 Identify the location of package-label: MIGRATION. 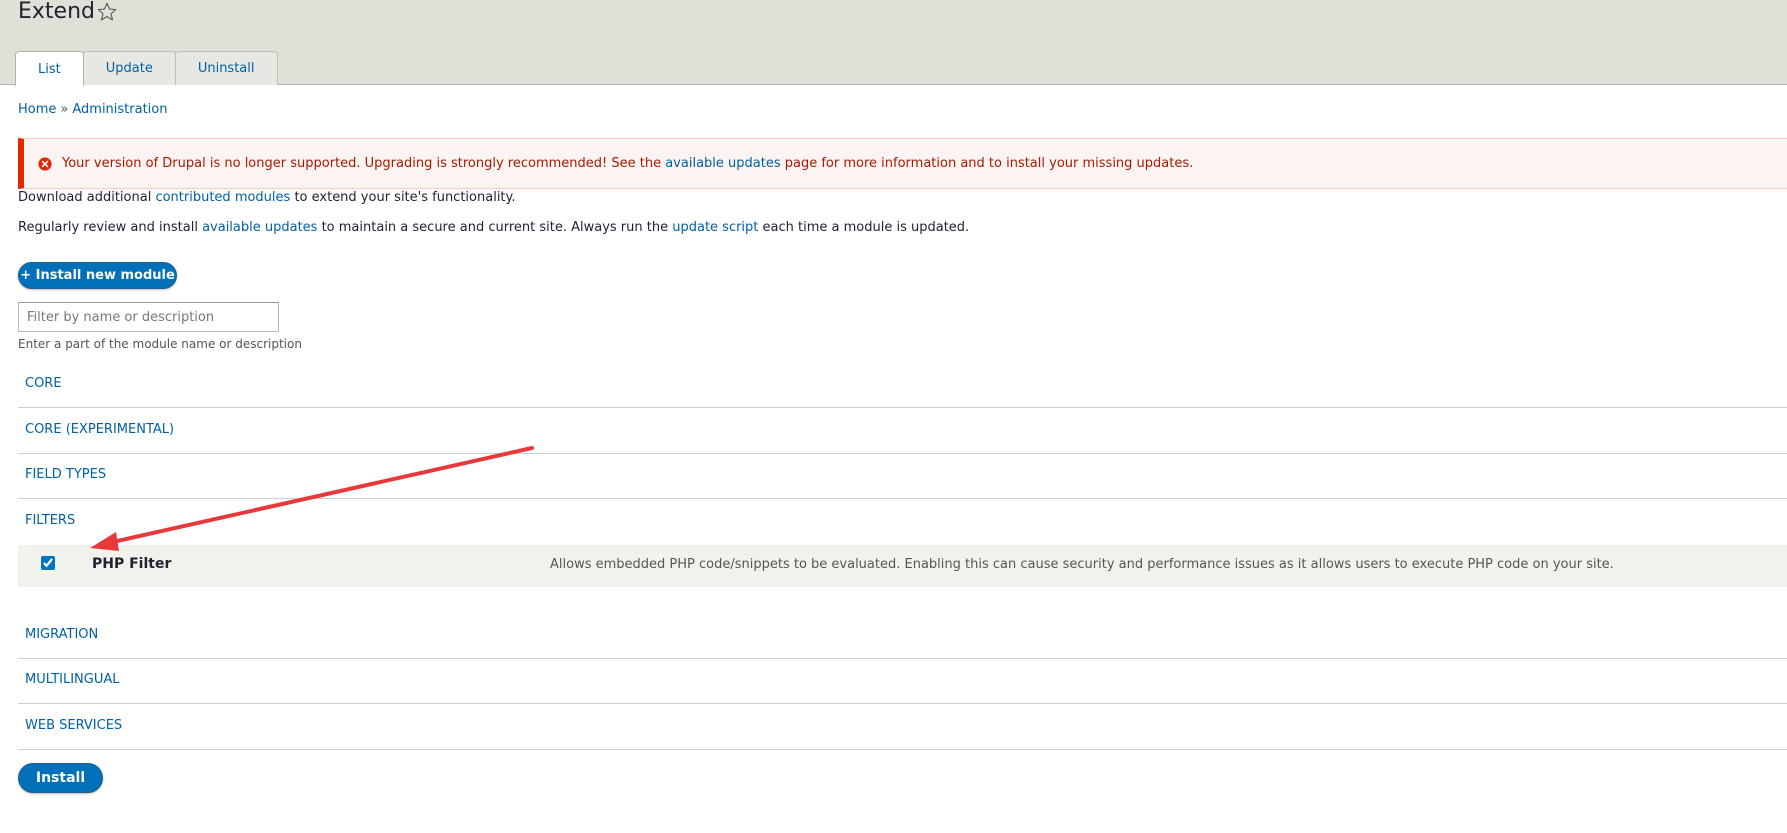
(61, 634).